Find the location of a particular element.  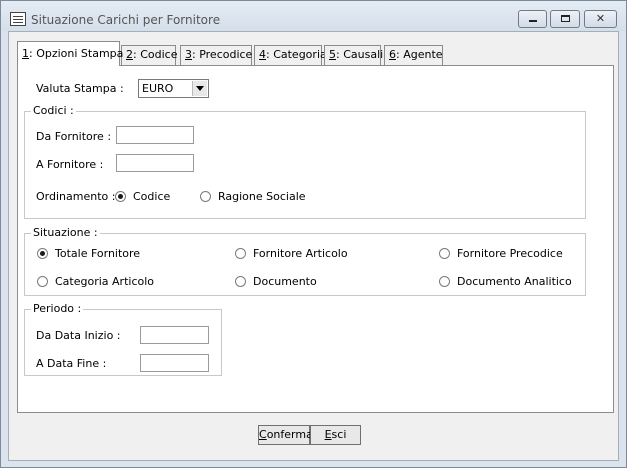

maximize-button is located at coordinates (565, 19).